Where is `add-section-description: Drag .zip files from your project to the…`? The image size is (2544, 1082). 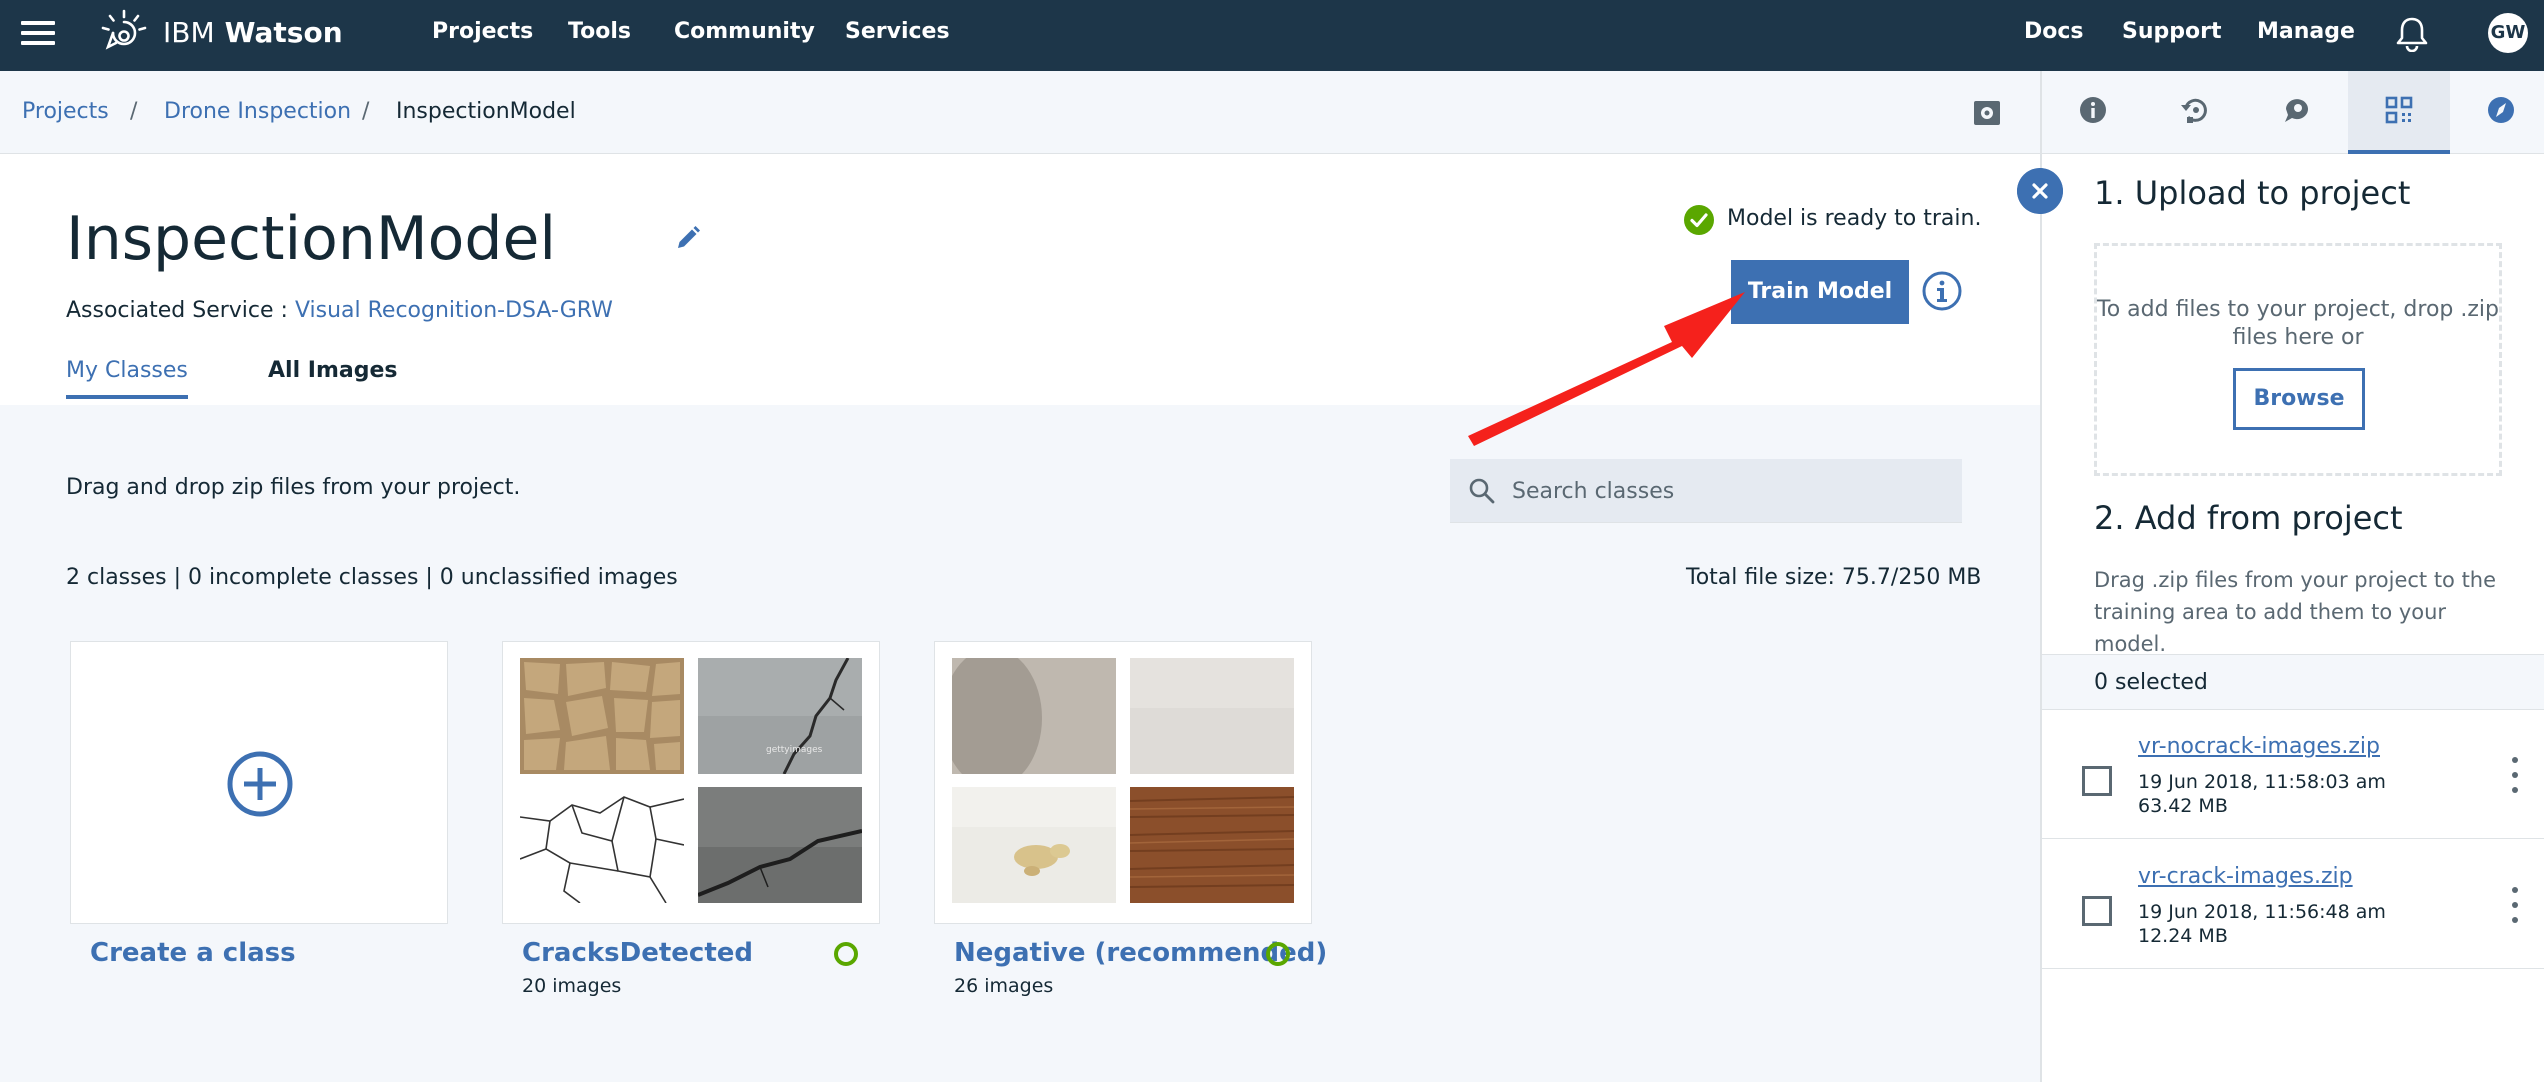
add-section-description: Drag .zip files from your project to the… is located at coordinates (2295, 612).